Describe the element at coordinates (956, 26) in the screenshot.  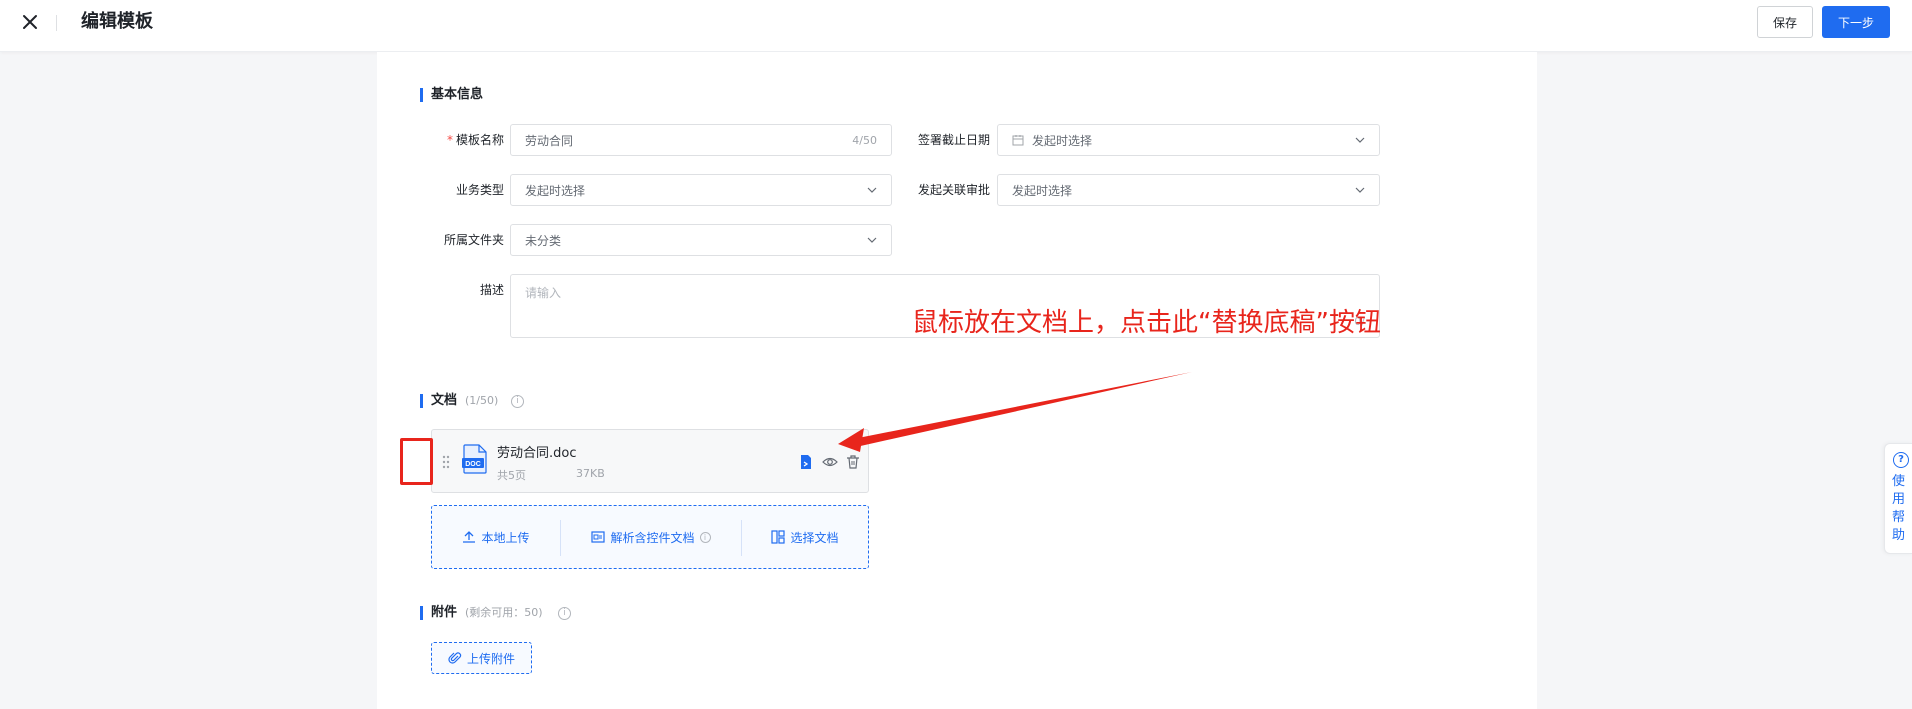
I see `top-bar: 编辑模板 保存 下一步` at that location.